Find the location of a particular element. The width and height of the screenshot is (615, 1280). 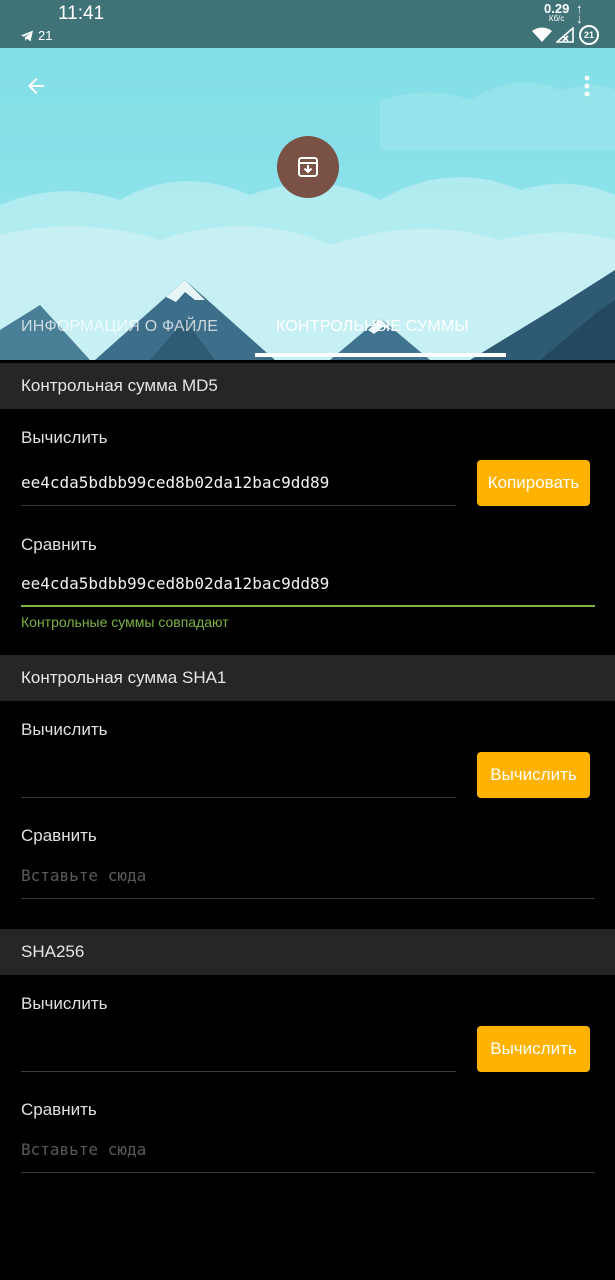

tab-checksums: КОНТРОЛЬНЫЕ СУММЫ is located at coordinates (372, 327).